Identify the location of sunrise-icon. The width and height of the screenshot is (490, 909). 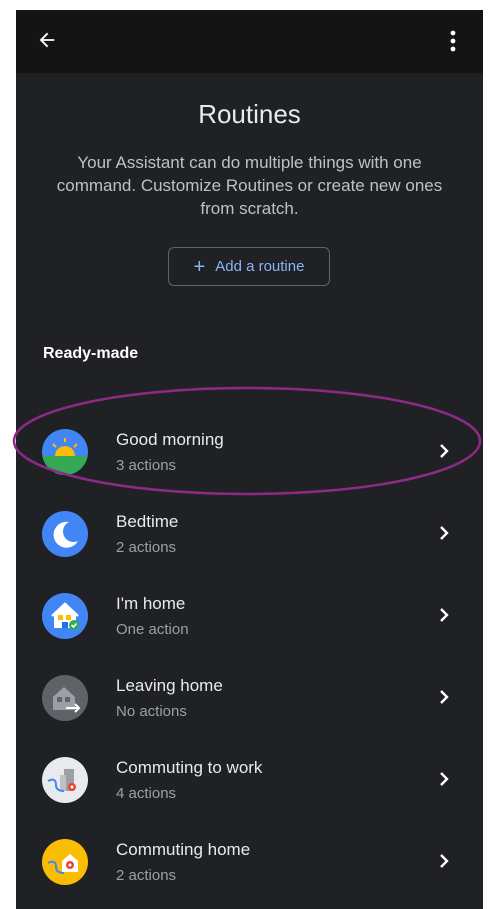
(65, 452).